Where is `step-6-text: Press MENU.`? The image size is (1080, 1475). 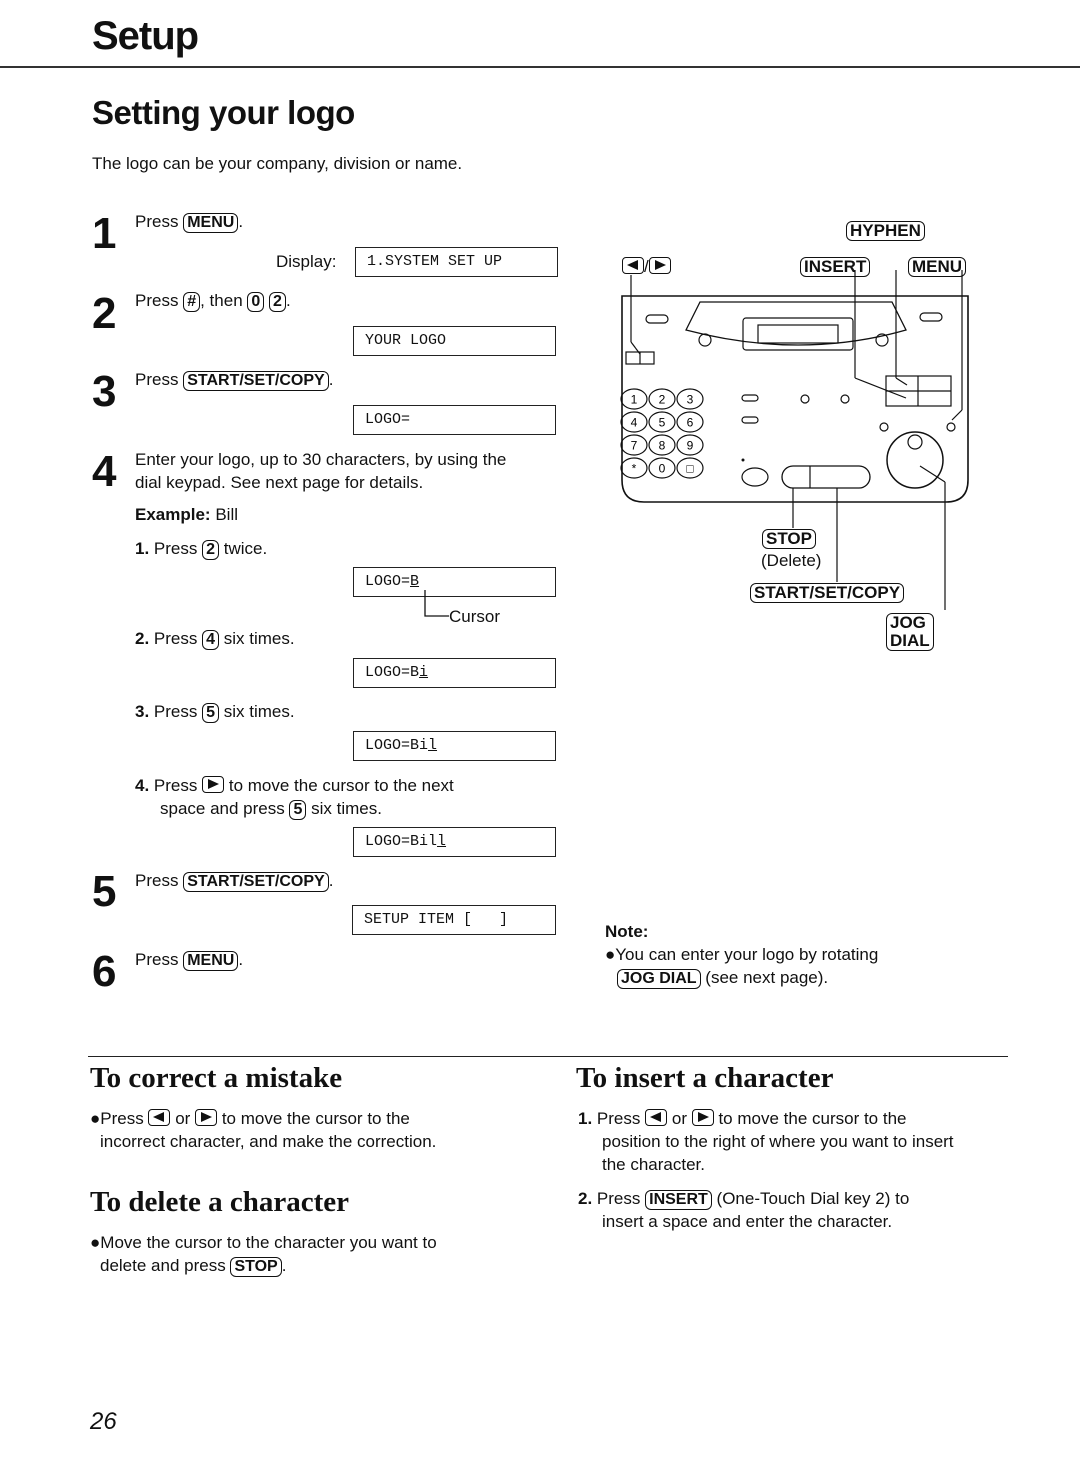 step-6-text: Press MENU. is located at coordinates (189, 959).